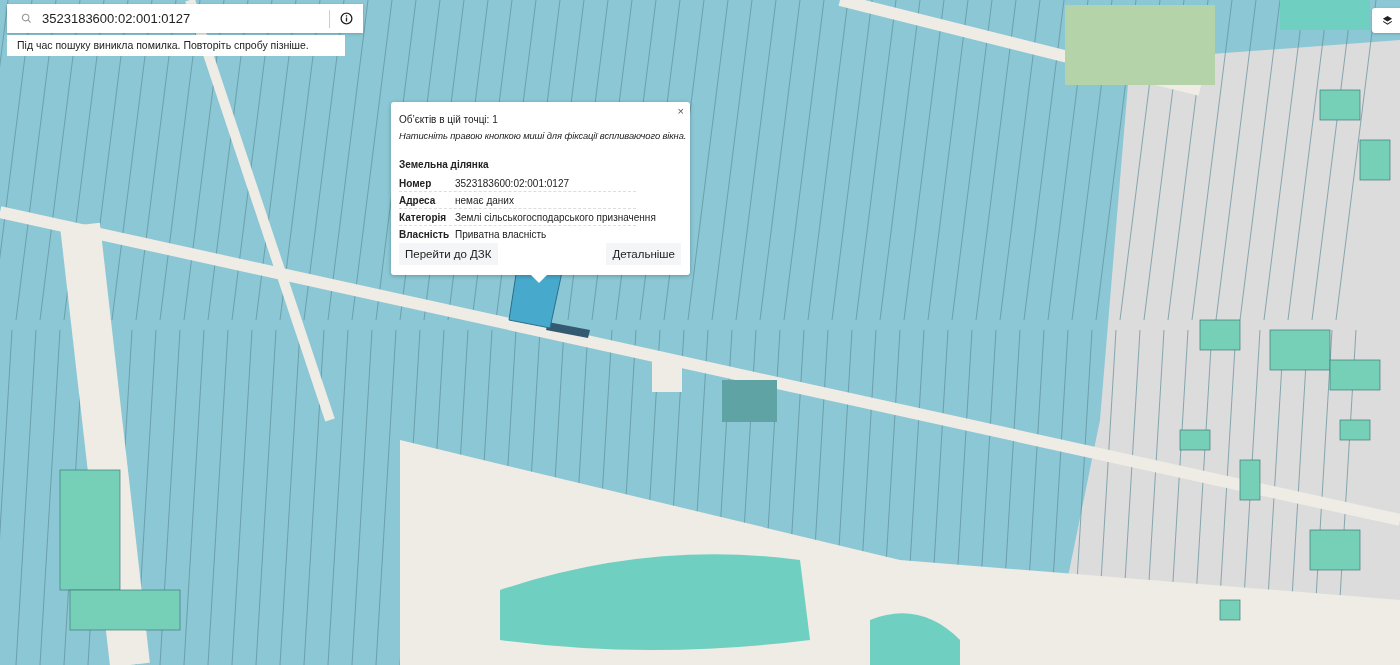 The height and width of the screenshot is (665, 1400). Describe the element at coordinates (416, 183) in the screenshot. I see `field-label: Номер` at that location.